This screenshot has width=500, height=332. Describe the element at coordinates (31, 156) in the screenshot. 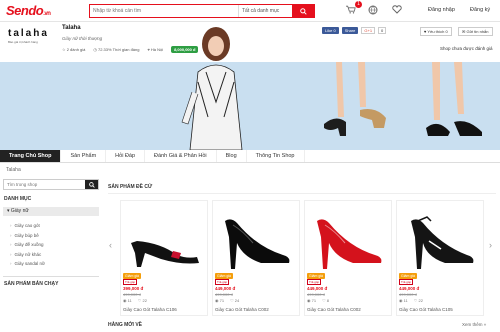

I see `tab-home: Trang Chủ Shop` at that location.